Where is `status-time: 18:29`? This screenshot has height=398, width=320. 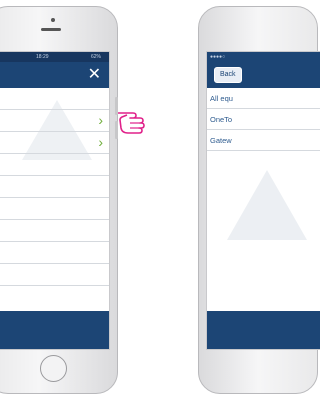
status-time: 18:29 is located at coordinates (42, 57).